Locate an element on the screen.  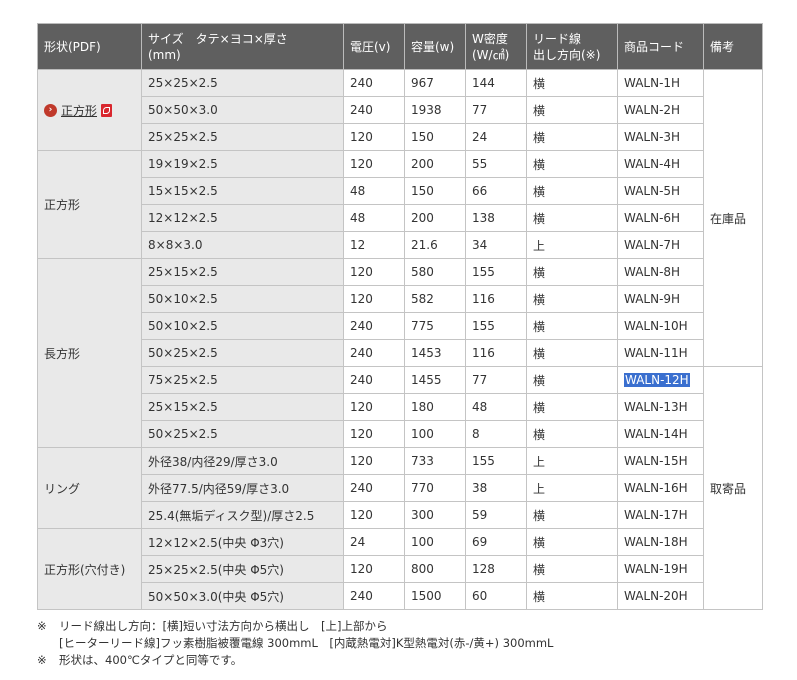
capacity-cell: 100 is located at coordinates (435, 434).